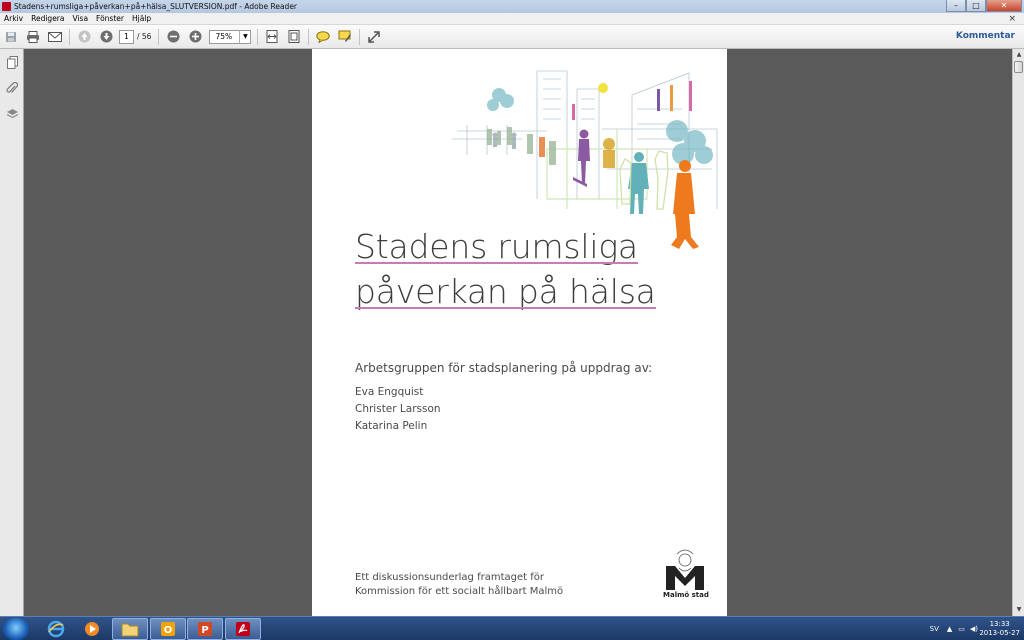 The height and width of the screenshot is (640, 1024). I want to click on zoom-select: 75% ▼, so click(230, 36).